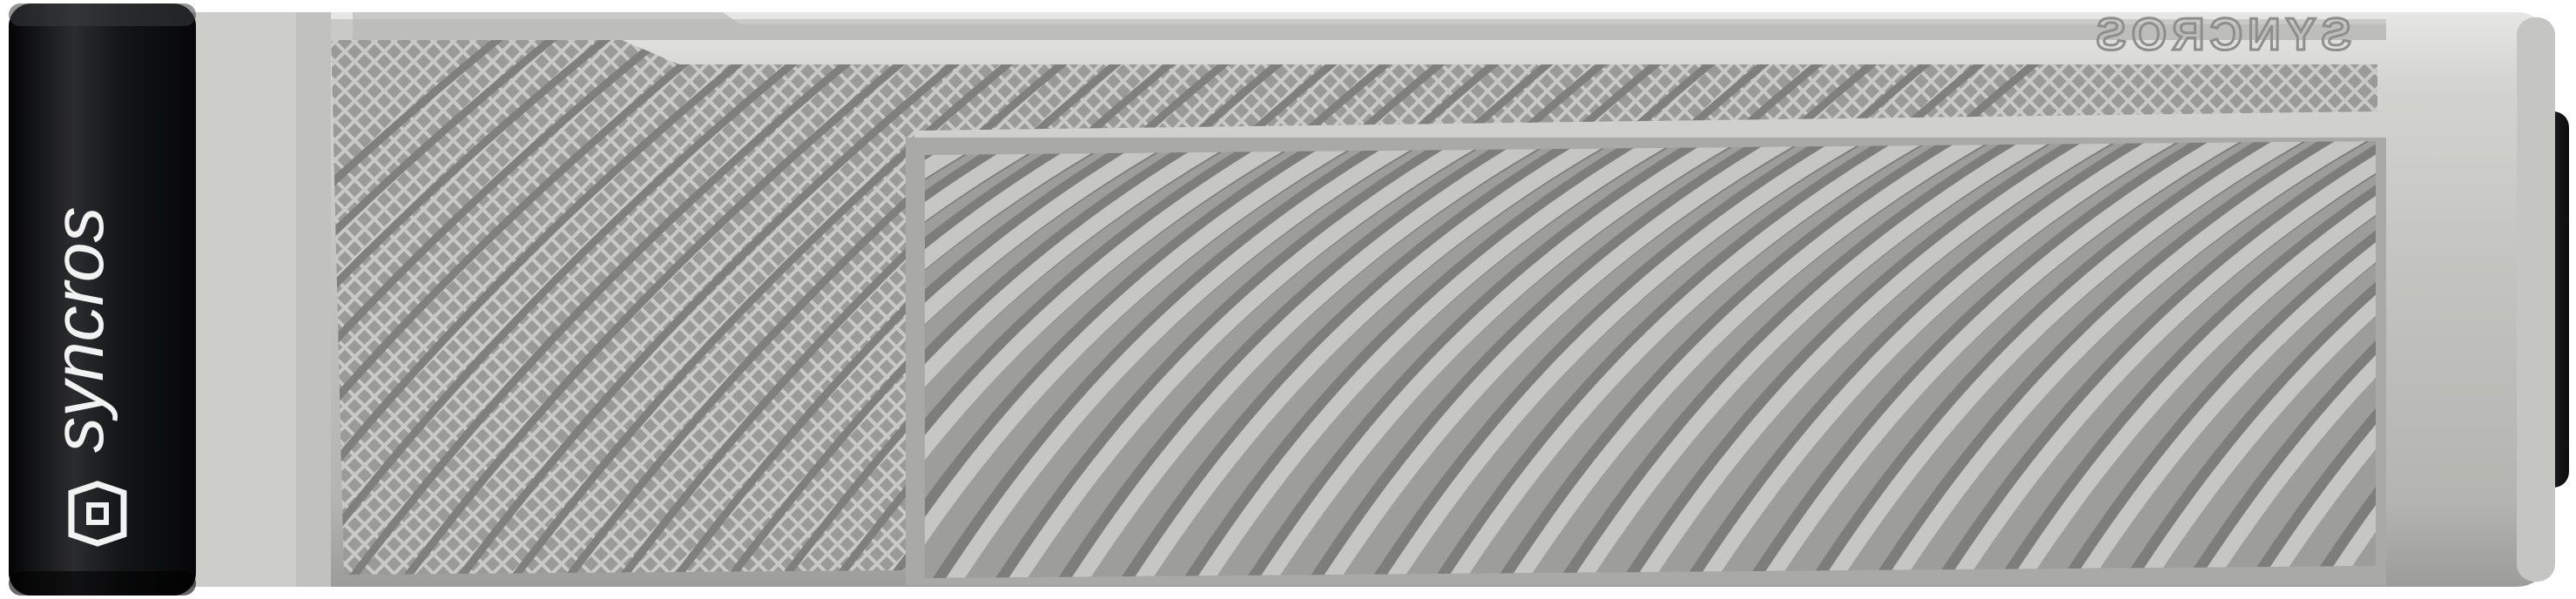 The height and width of the screenshot is (599, 2576). I want to click on svg-text: SYNCROS, so click(2221, 35).